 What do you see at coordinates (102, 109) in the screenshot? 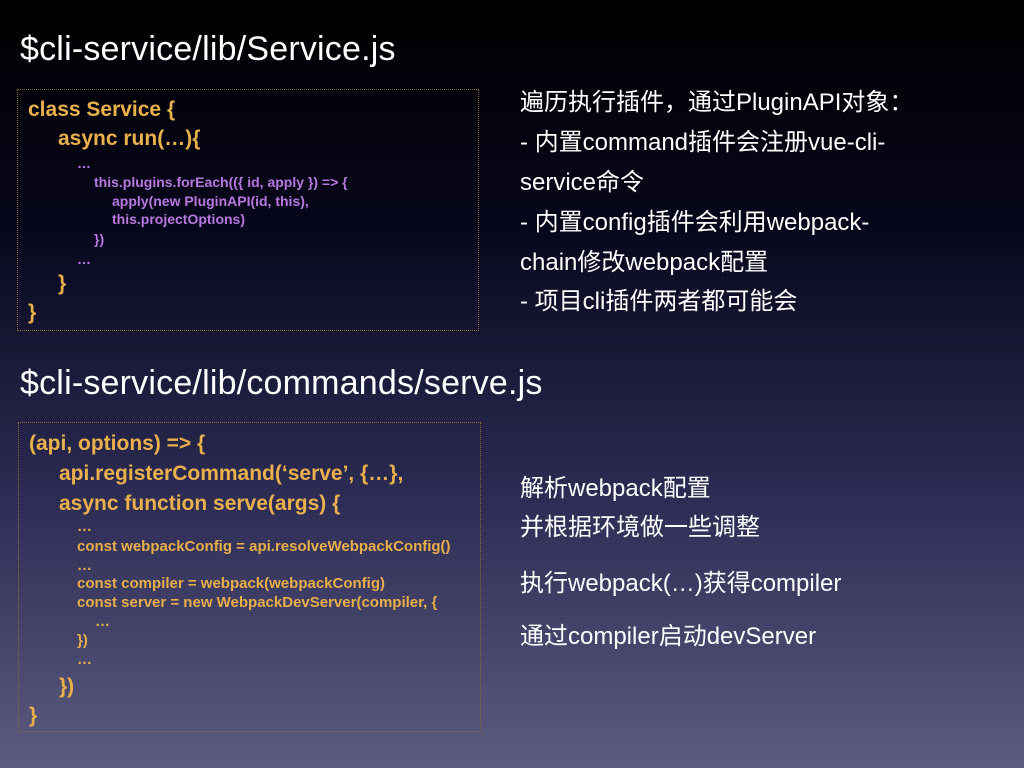
I see `code-line: class Service {` at bounding box center [102, 109].